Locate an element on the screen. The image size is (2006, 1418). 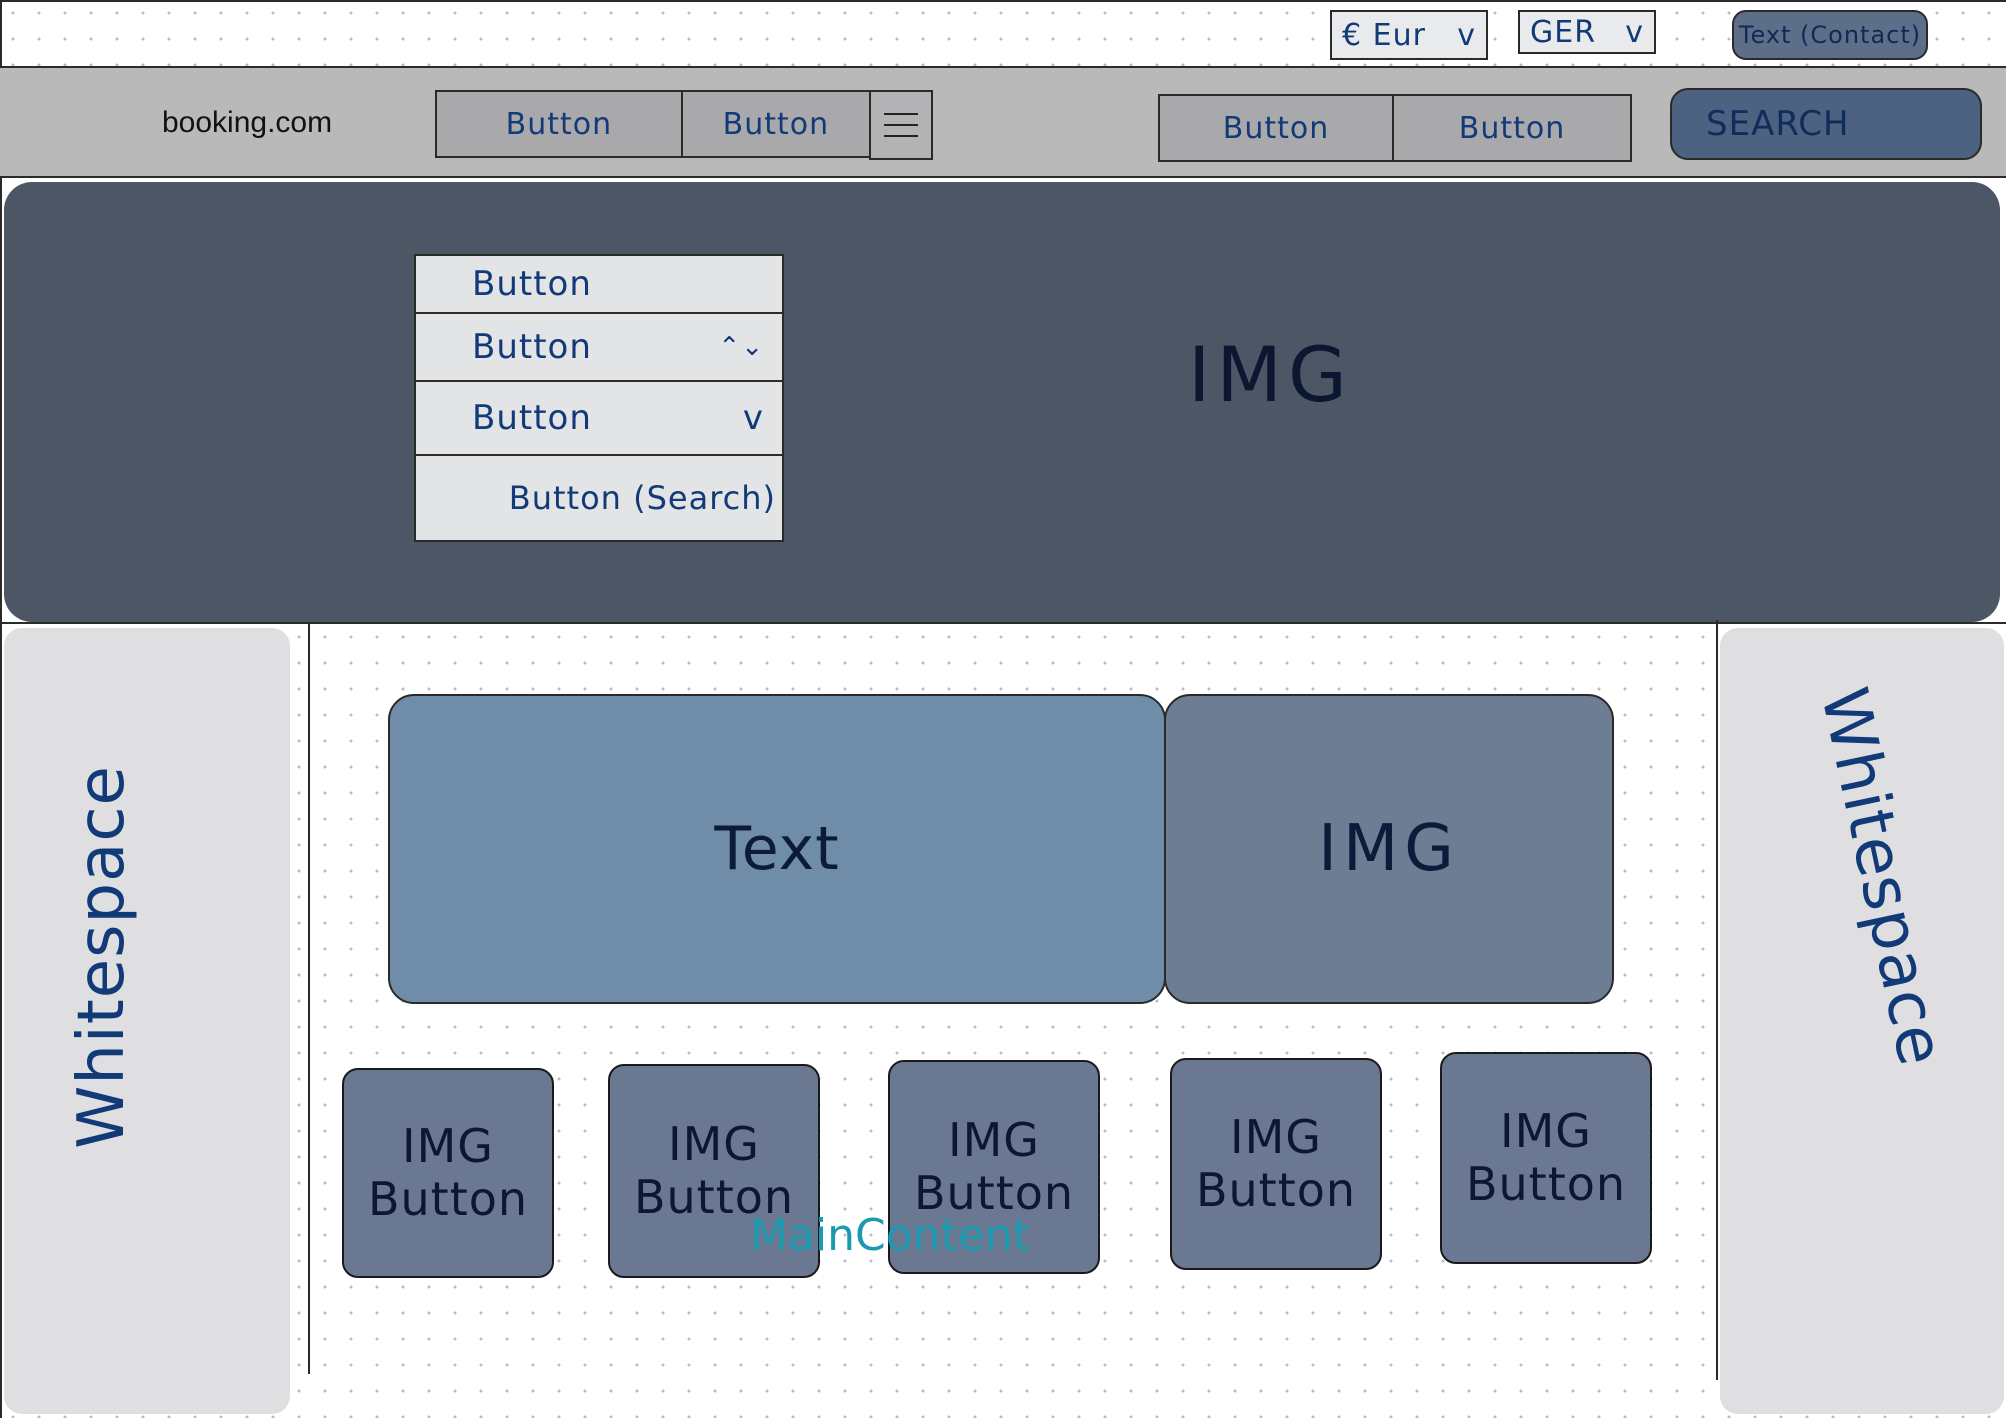
category-card-5: IMG Button is located at coordinates (1546, 1158).